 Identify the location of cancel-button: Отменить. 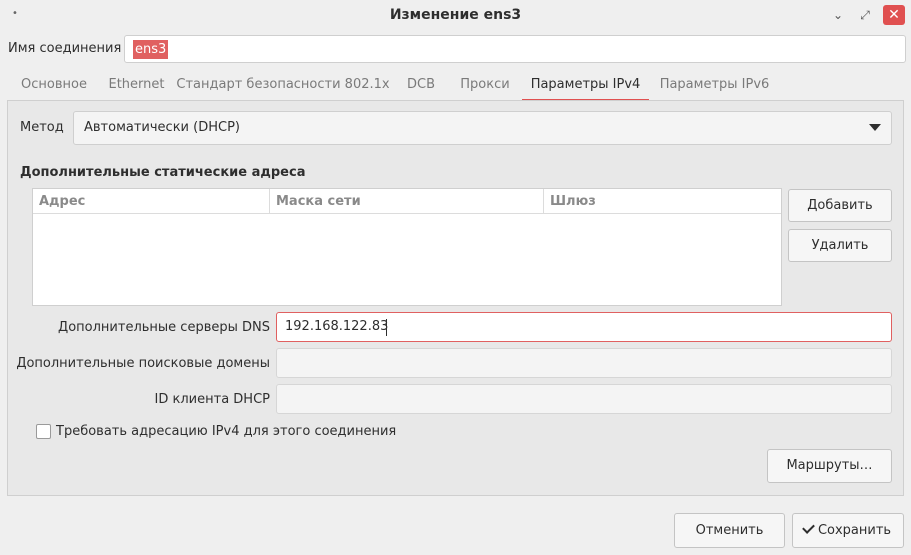
(729, 530).